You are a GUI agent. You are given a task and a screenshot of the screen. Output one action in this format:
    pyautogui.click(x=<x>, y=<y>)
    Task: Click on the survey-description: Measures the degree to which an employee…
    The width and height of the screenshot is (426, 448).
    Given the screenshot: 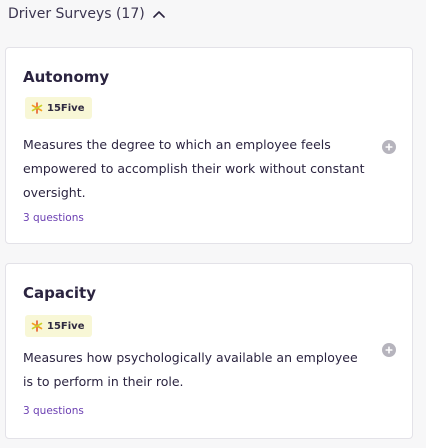 What is the action you would take?
    pyautogui.click(x=194, y=168)
    